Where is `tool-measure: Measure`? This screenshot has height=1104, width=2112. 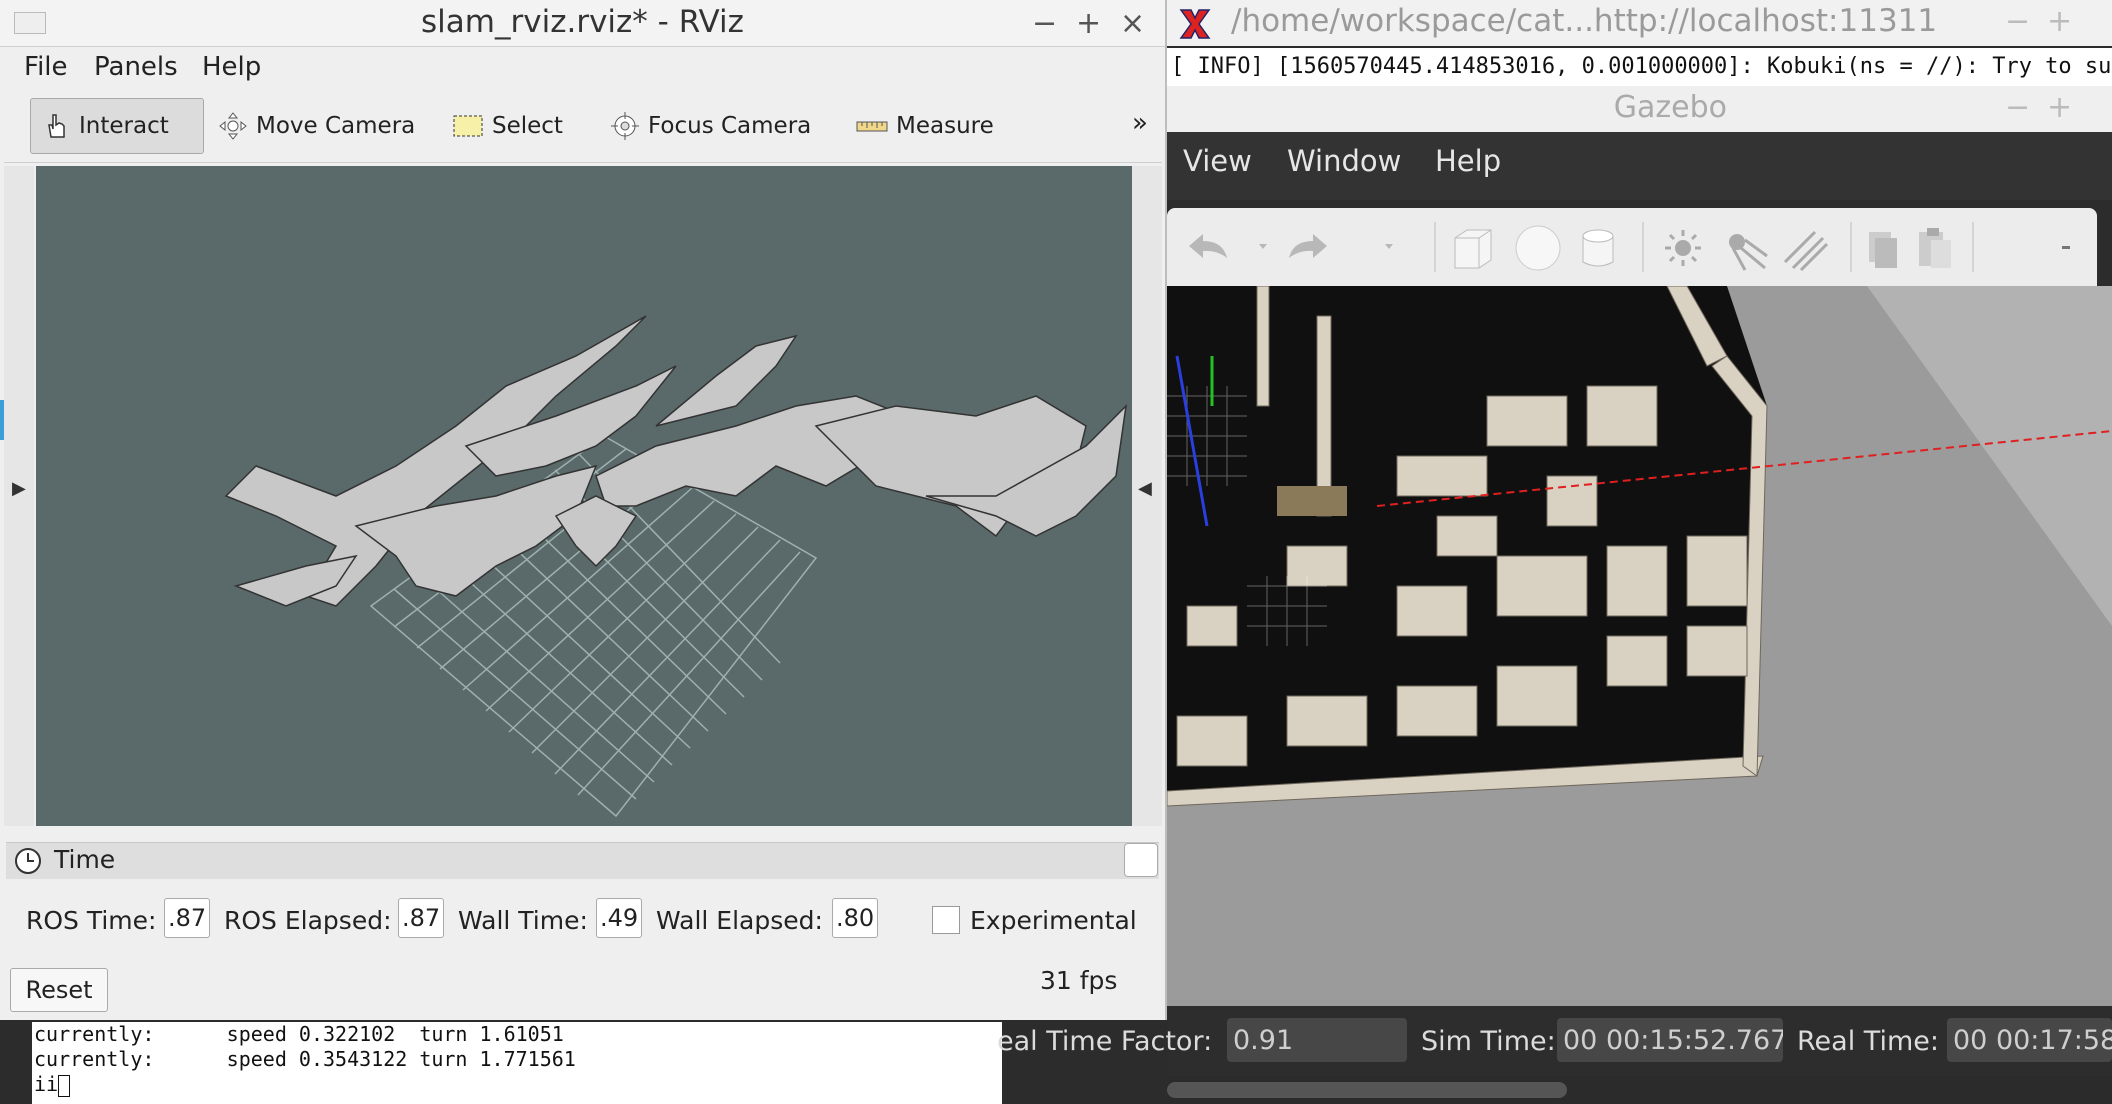 tool-measure: Measure is located at coordinates (926, 126).